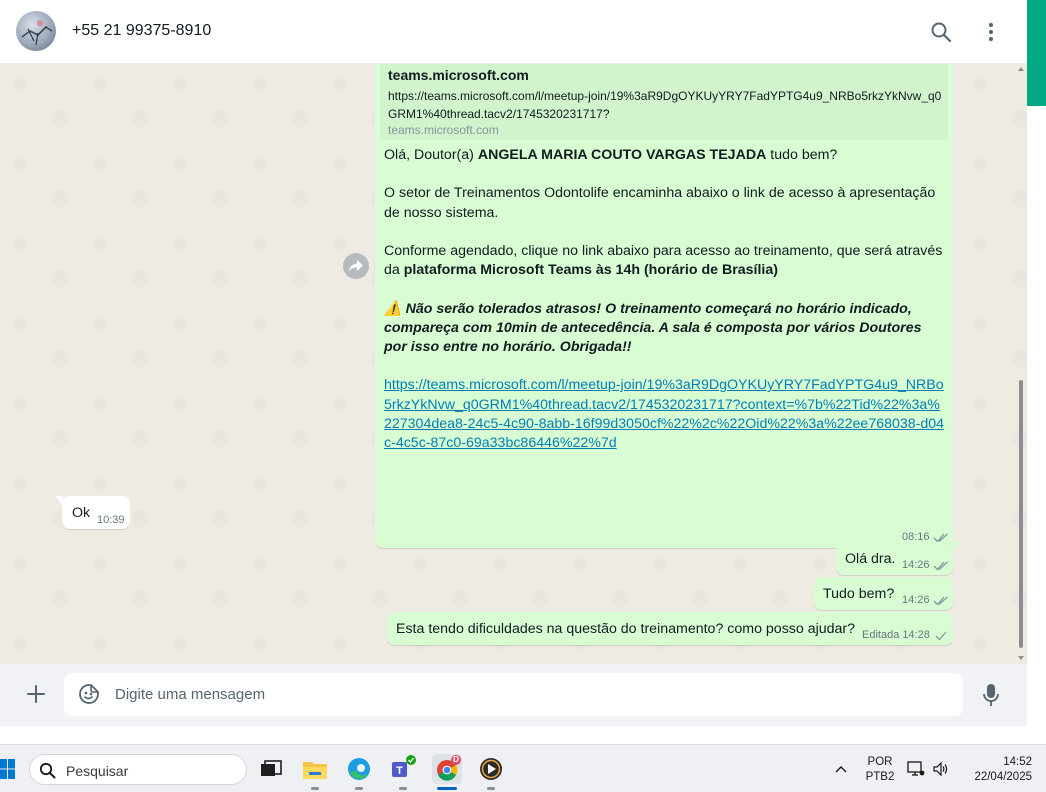 This screenshot has height=792, width=1046. I want to click on task-view-icon, so click(271, 768).